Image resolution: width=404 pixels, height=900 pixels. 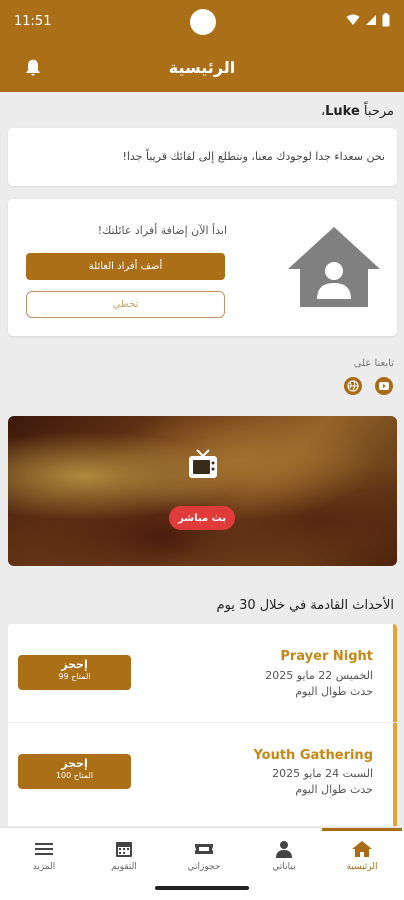 What do you see at coordinates (342, 111) in the screenshot?
I see `user-name: Luke` at bounding box center [342, 111].